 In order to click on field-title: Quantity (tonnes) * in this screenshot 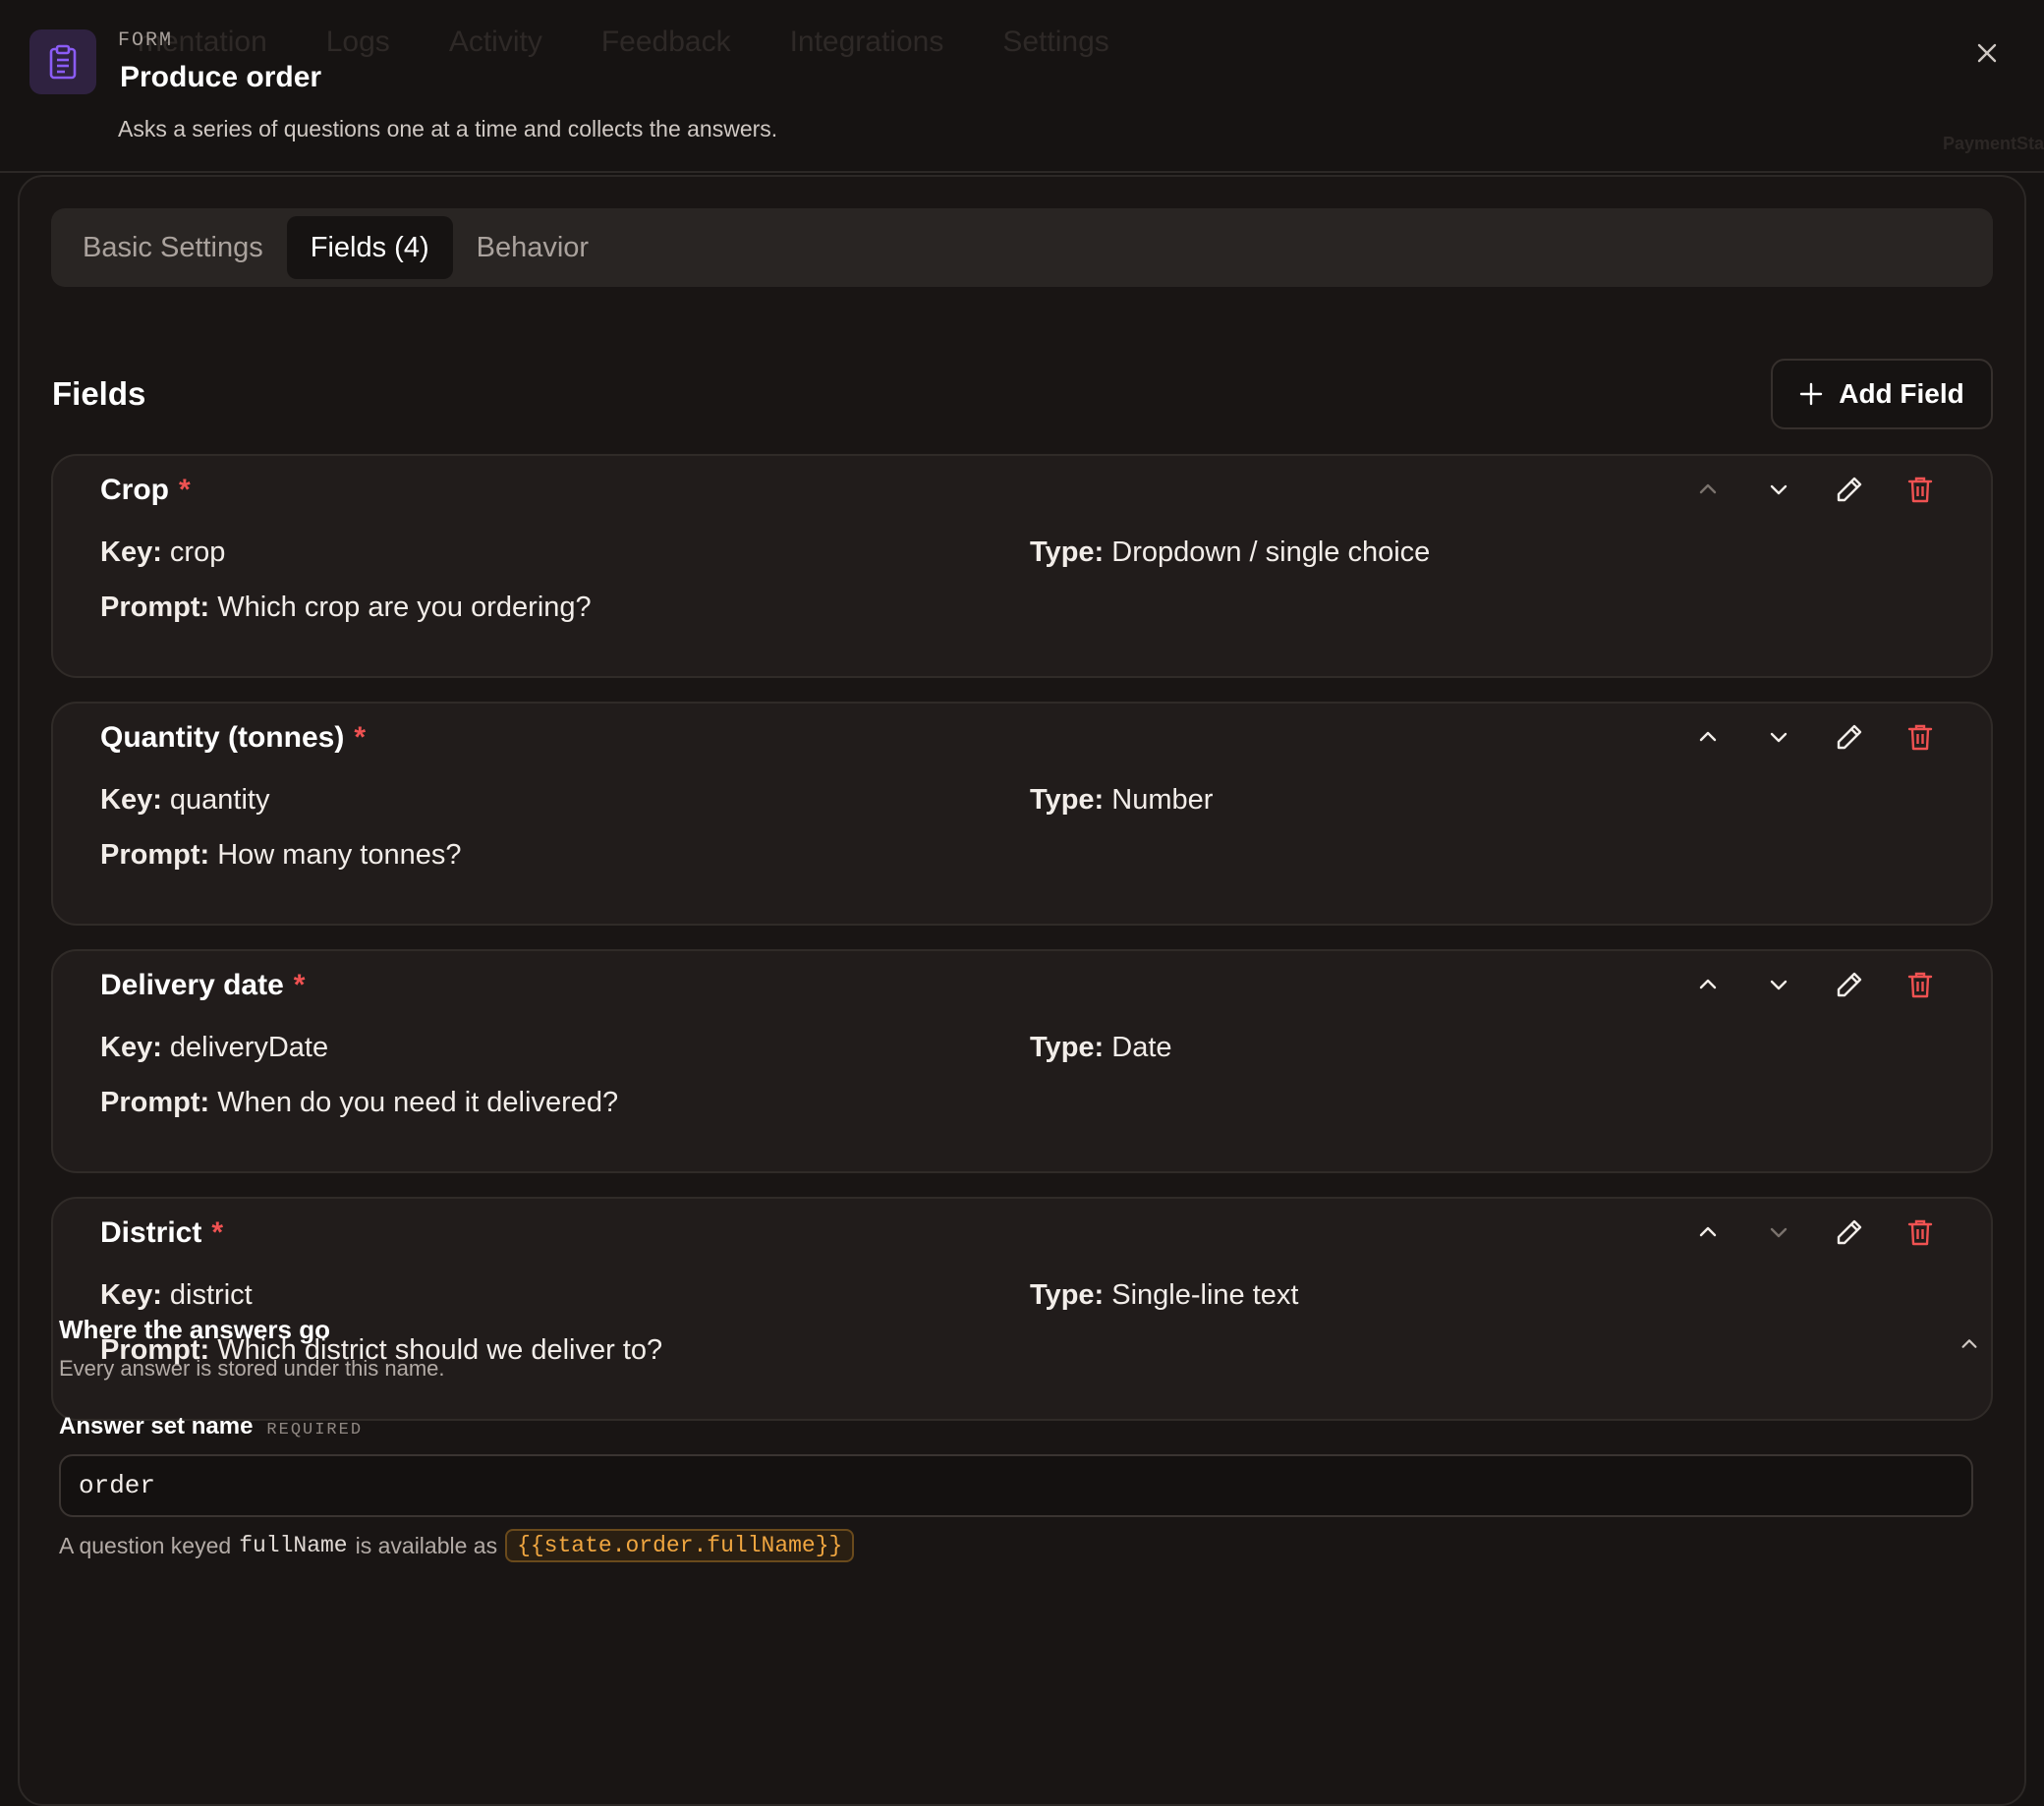, I will do `click(233, 738)`.